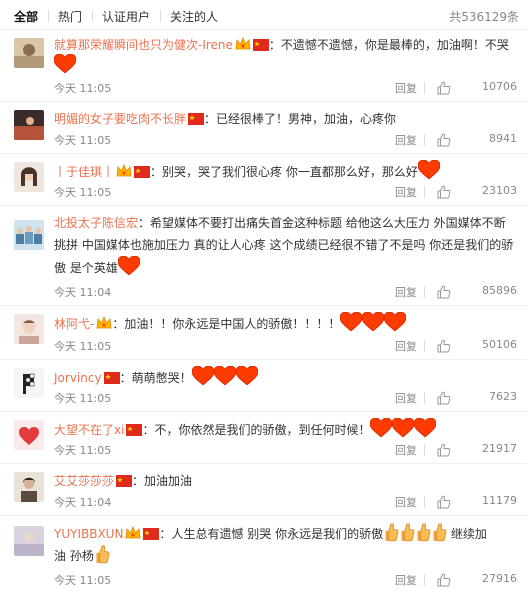  I want to click on username-link: 大望不在了xi, so click(89, 430).